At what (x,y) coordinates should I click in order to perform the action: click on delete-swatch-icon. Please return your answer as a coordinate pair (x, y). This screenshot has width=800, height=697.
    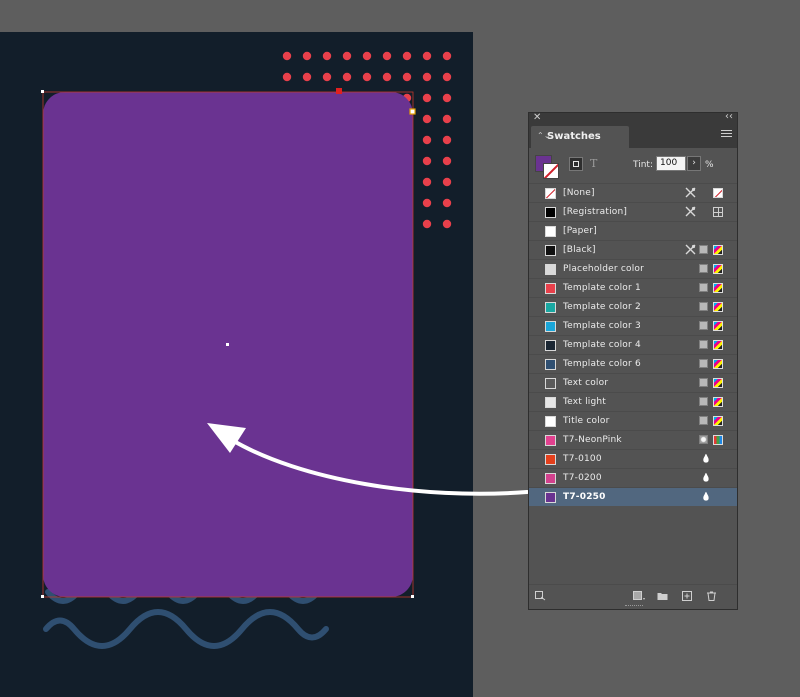
    Looking at the image, I should click on (711, 596).